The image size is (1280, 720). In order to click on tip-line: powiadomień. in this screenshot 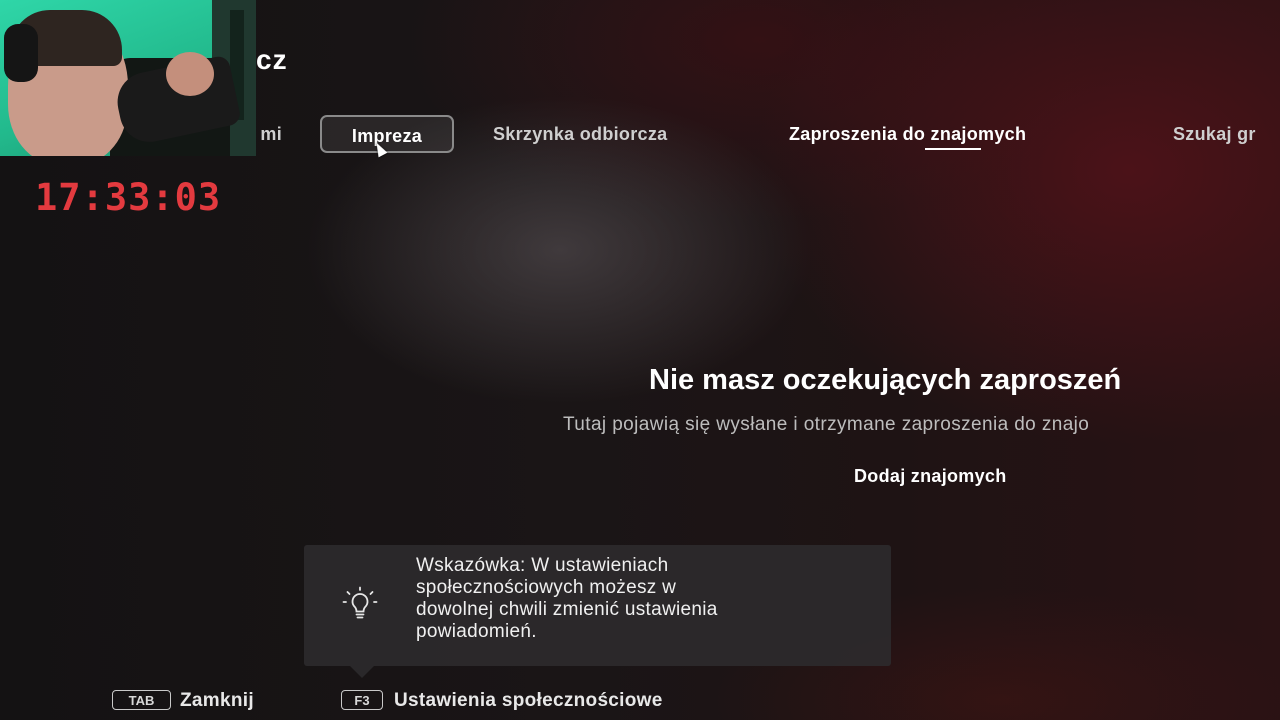, I will do `click(476, 631)`.